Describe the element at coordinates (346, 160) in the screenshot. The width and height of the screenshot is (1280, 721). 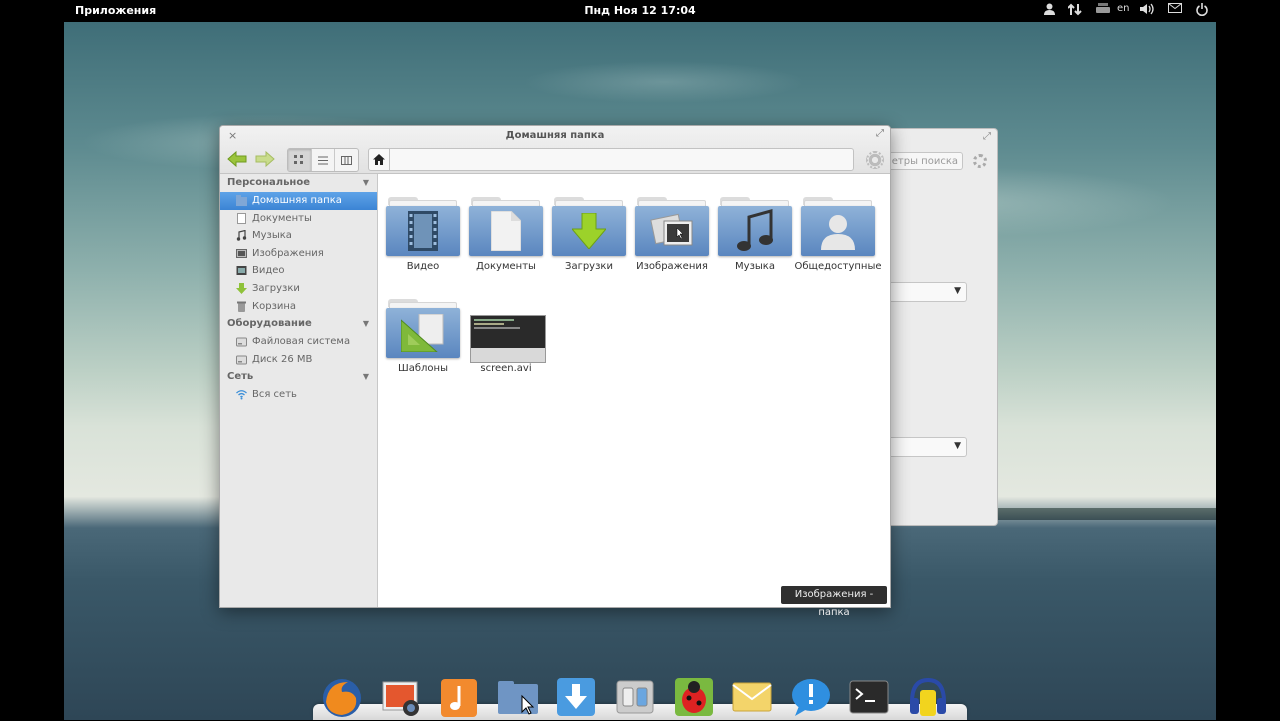
I see `column-view-button` at that location.